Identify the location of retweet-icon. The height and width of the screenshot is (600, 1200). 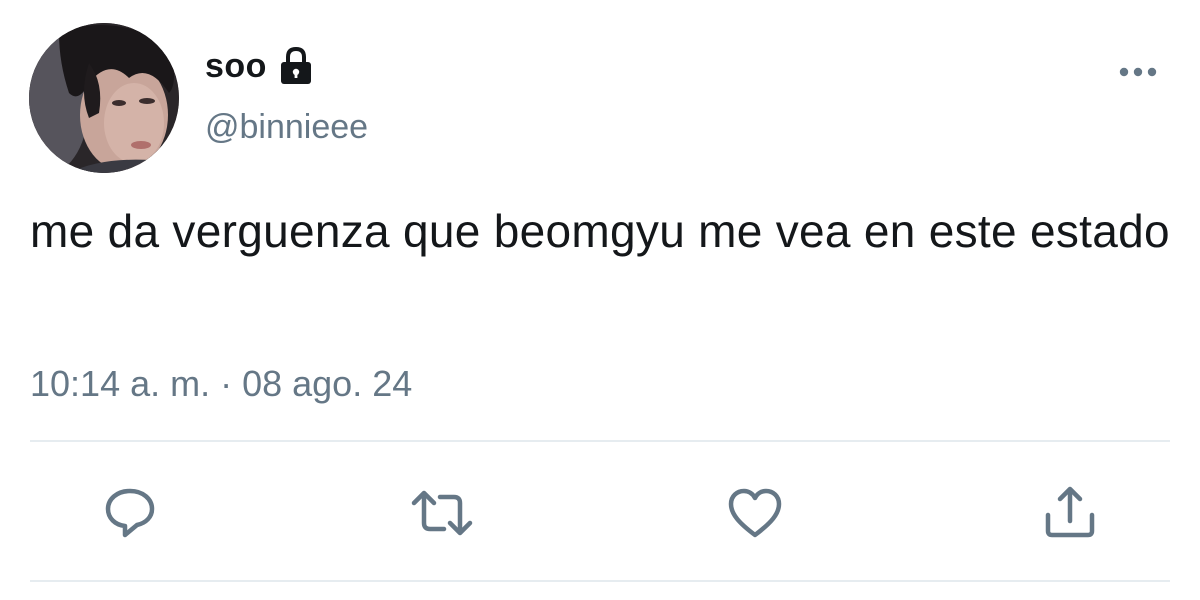
(442, 513).